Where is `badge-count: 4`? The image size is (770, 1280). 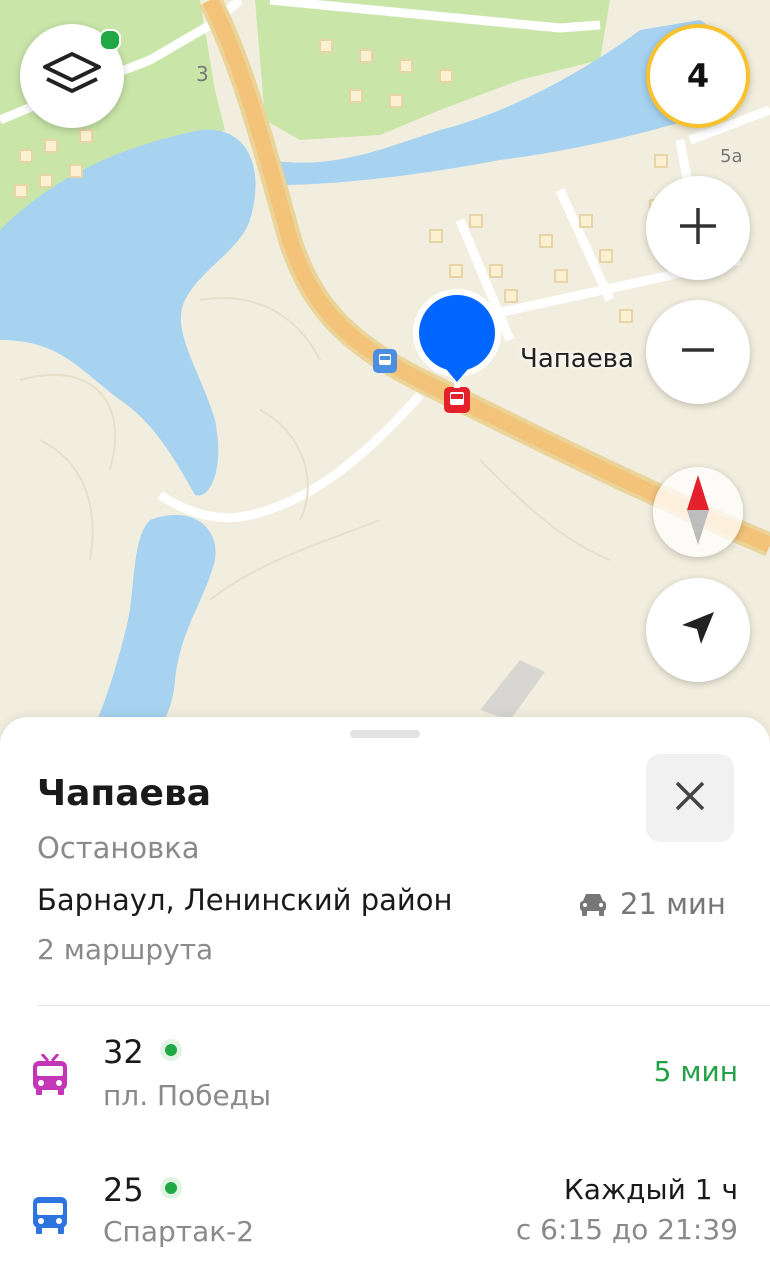
badge-count: 4 is located at coordinates (698, 76).